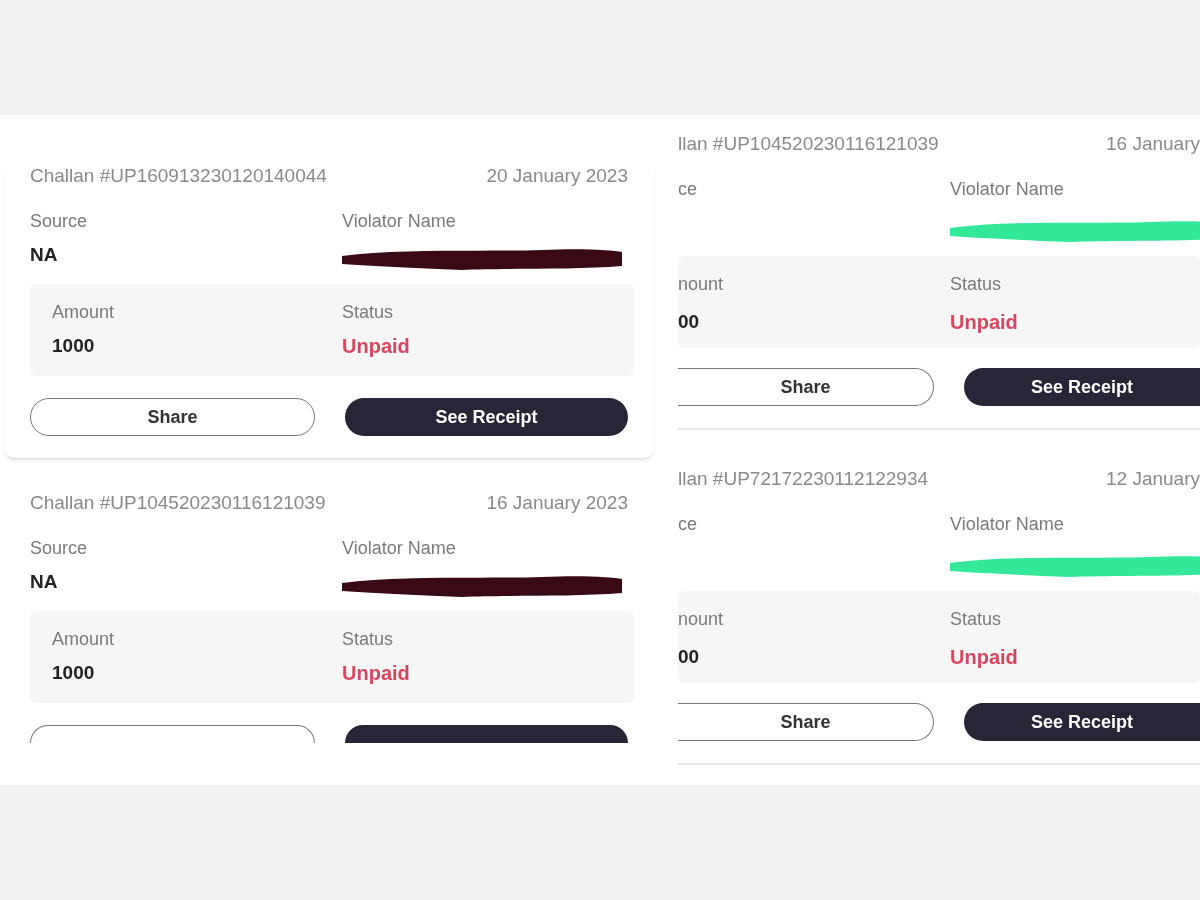 This screenshot has width=1200, height=900. Describe the element at coordinates (557, 503) in the screenshot. I see `challan-date: 16 January 2023` at that location.